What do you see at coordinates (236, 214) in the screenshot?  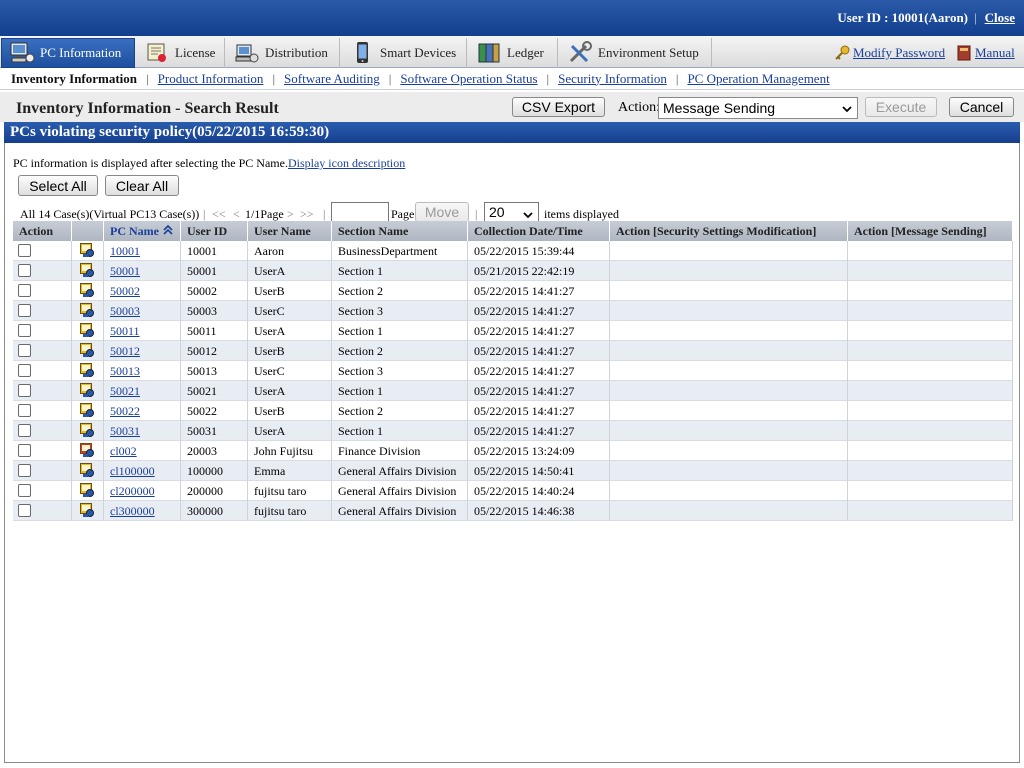 I see `prev-page-link: <` at bounding box center [236, 214].